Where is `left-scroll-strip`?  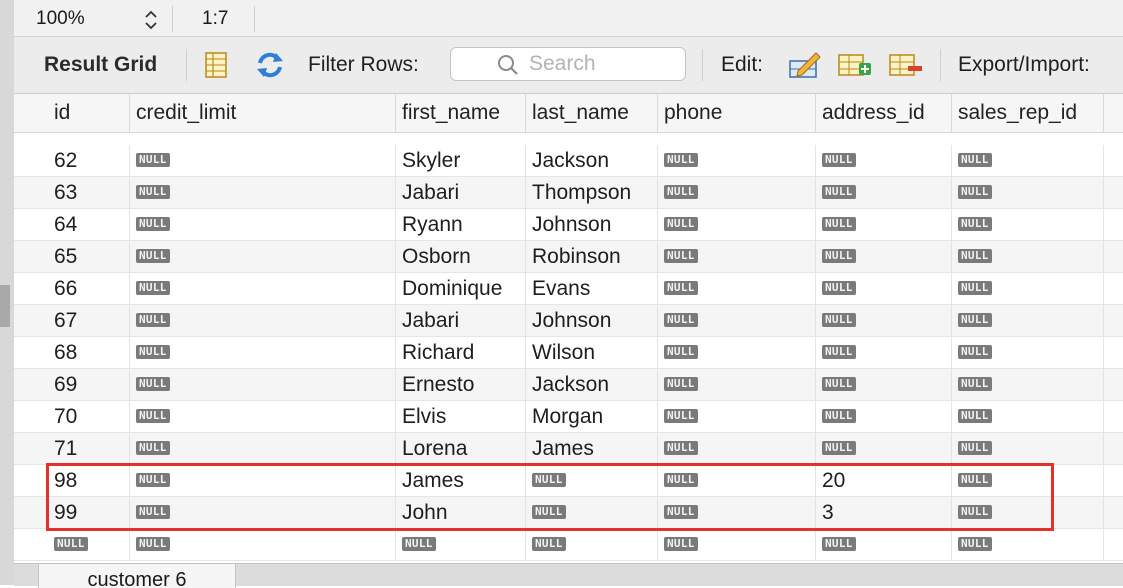
left-scroll-strip is located at coordinates (7, 292).